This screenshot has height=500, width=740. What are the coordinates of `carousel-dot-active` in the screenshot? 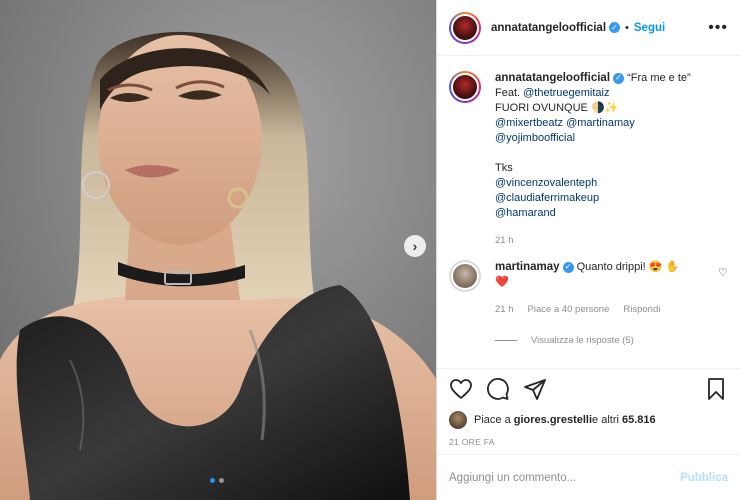 It's located at (212, 480).